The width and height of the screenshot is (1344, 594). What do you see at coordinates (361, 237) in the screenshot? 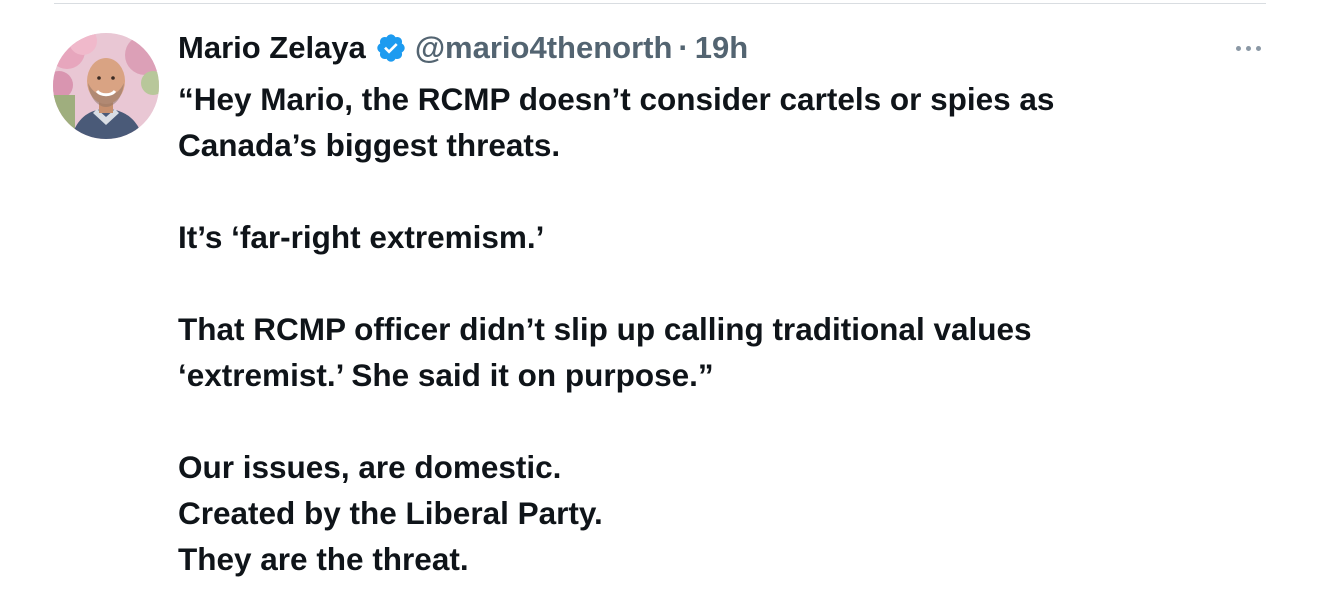
I see `tweet-text-line: It’s ‘far-right extremism.’` at bounding box center [361, 237].